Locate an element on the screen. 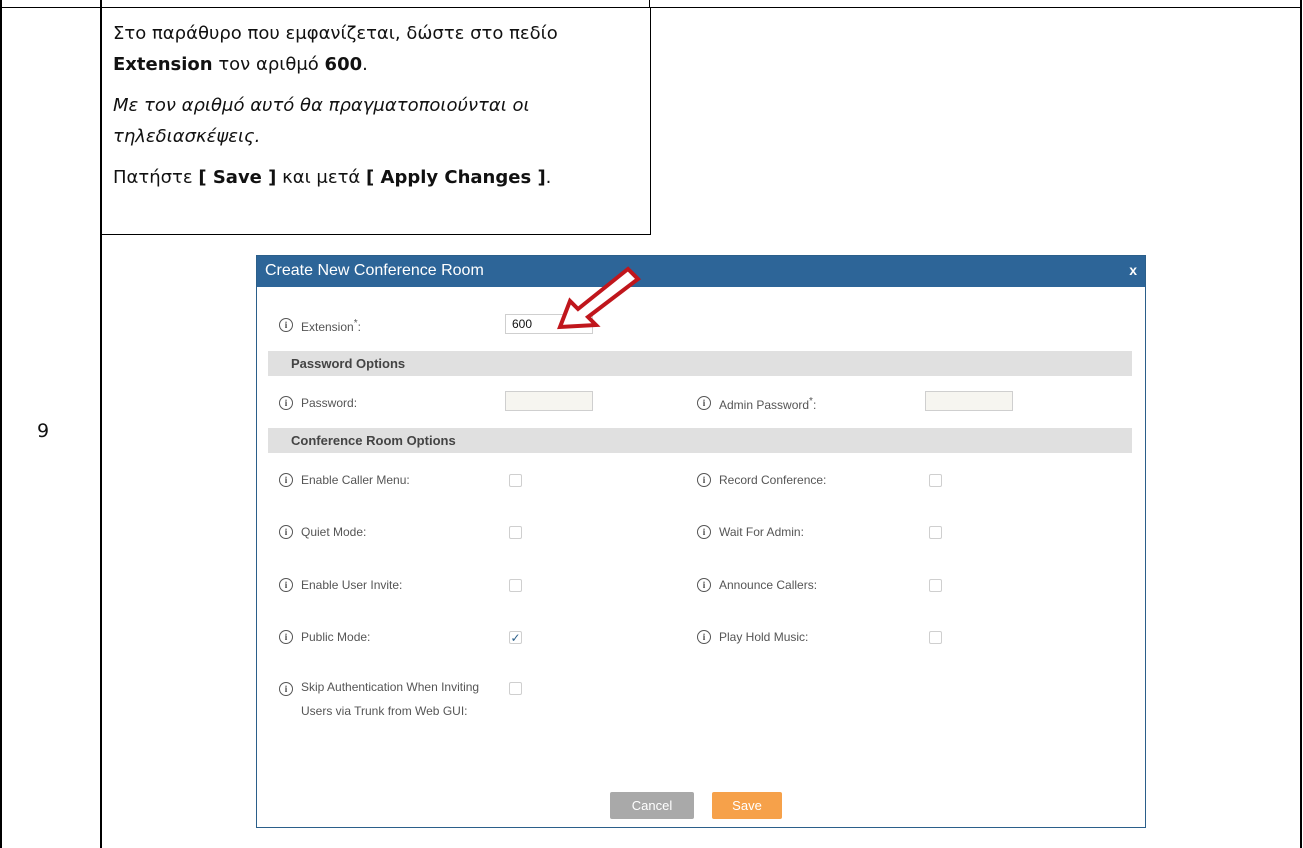 The image size is (1303, 848). enable-user-invite-checkbox is located at coordinates (515, 585).